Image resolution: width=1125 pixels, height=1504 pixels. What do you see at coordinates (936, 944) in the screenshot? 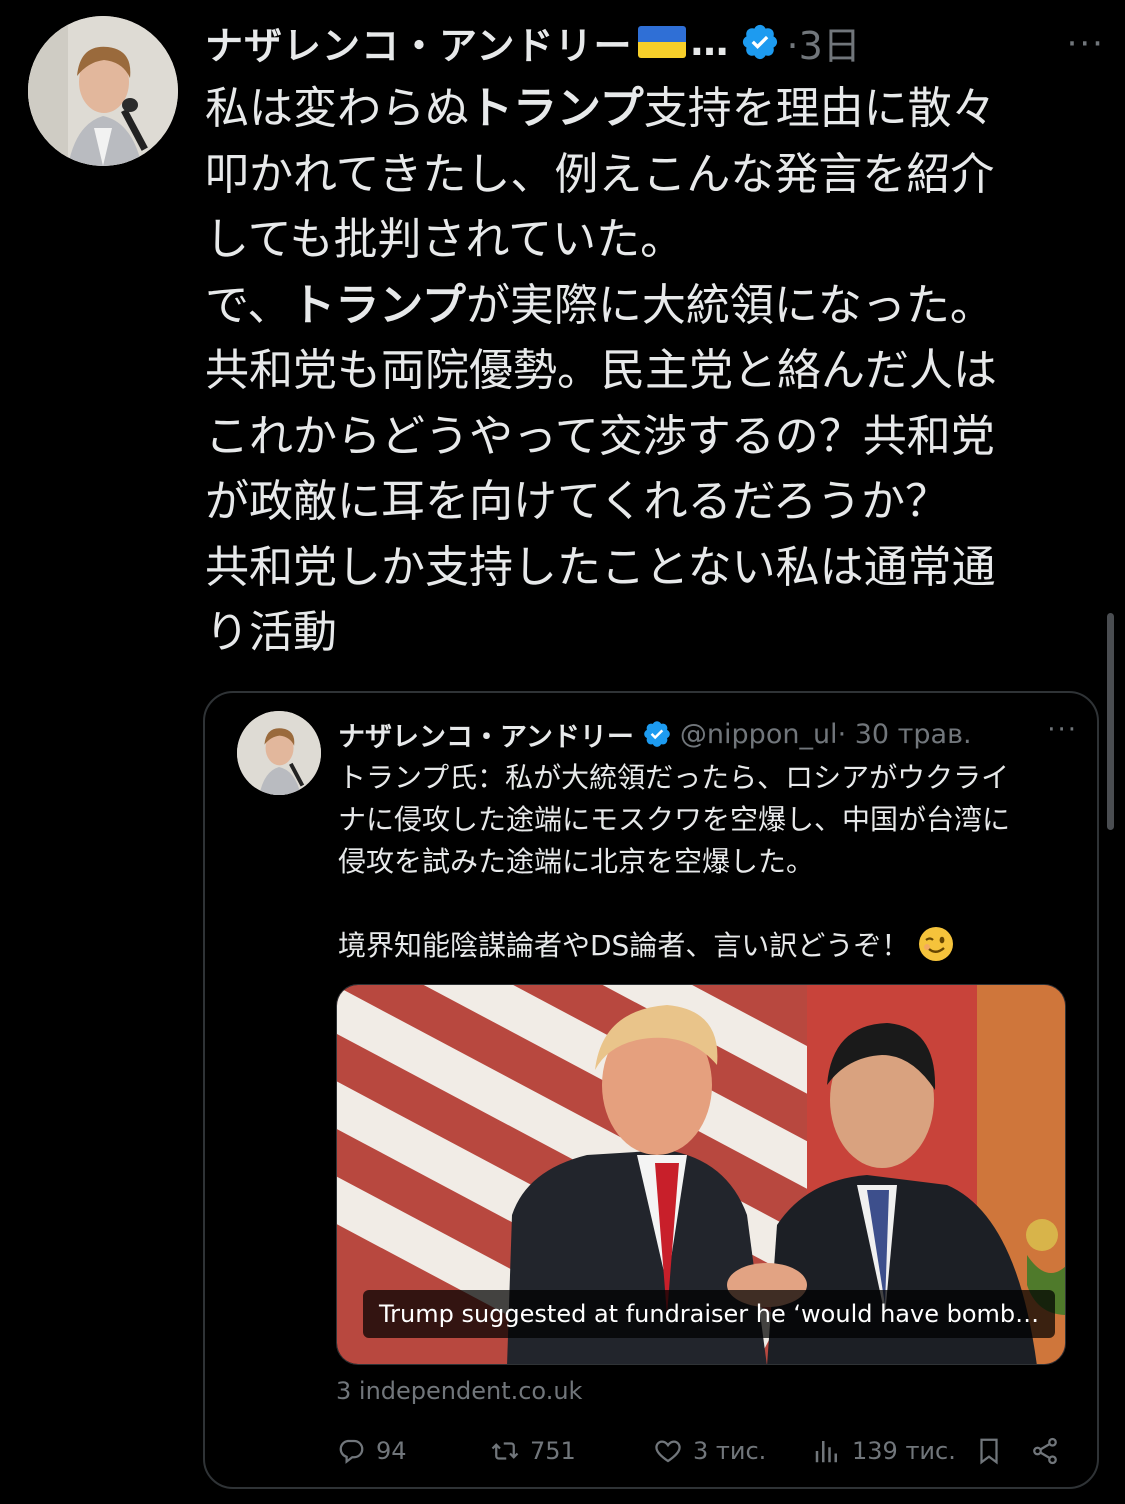
I see `wink-emoji-icon` at bounding box center [936, 944].